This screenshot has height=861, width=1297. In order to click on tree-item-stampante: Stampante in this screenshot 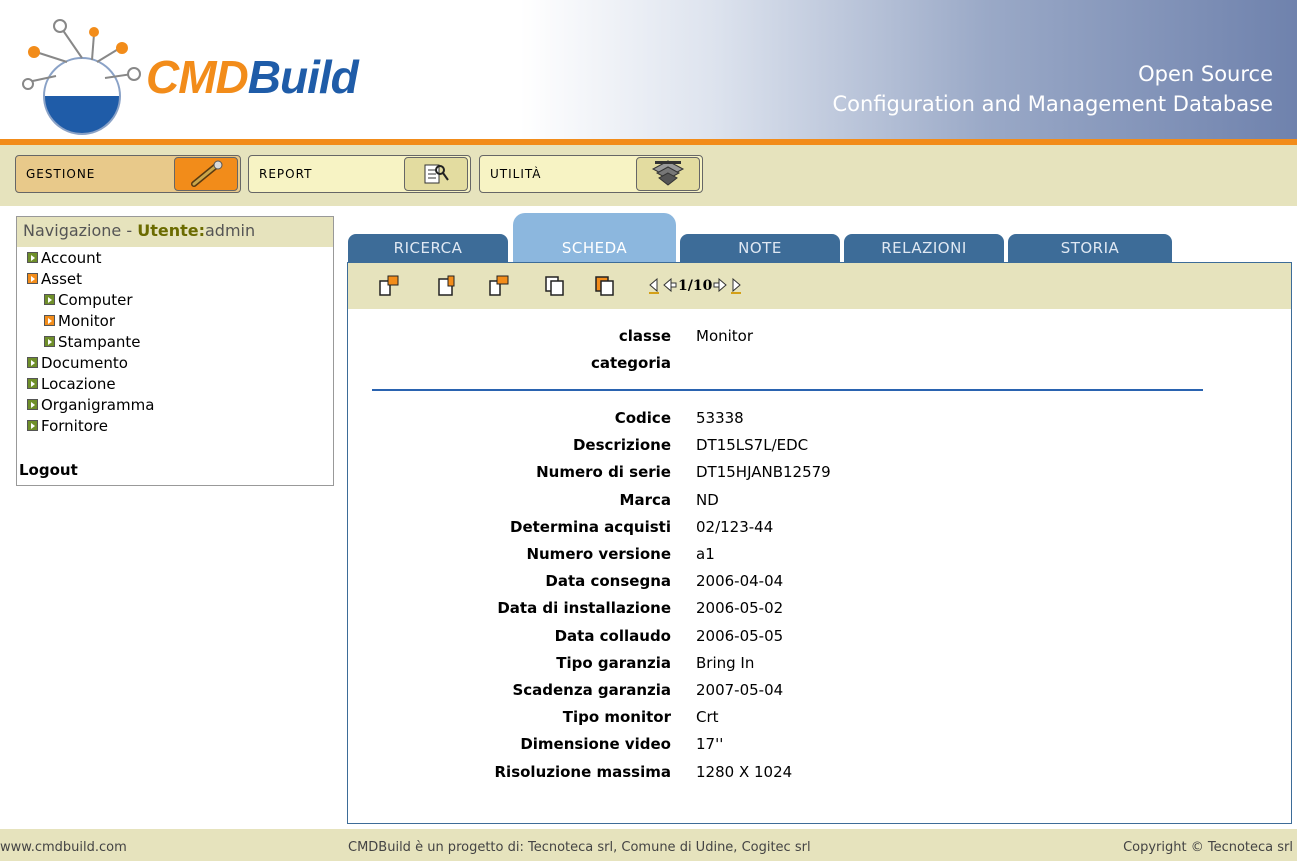, I will do `click(175, 341)`.